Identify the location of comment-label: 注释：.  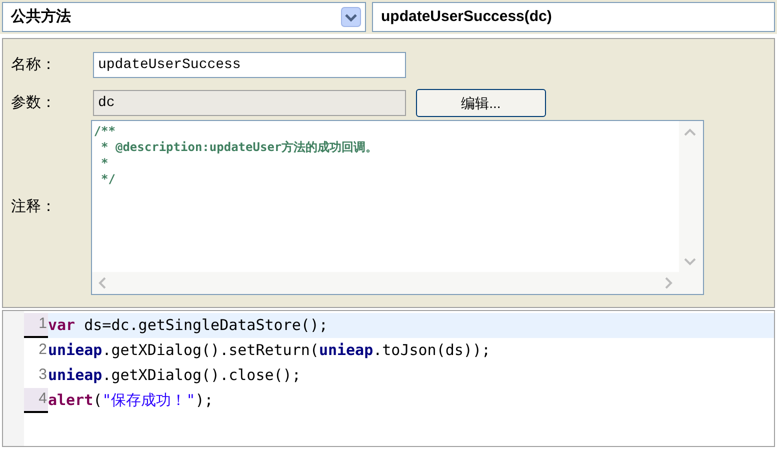
(34, 207).